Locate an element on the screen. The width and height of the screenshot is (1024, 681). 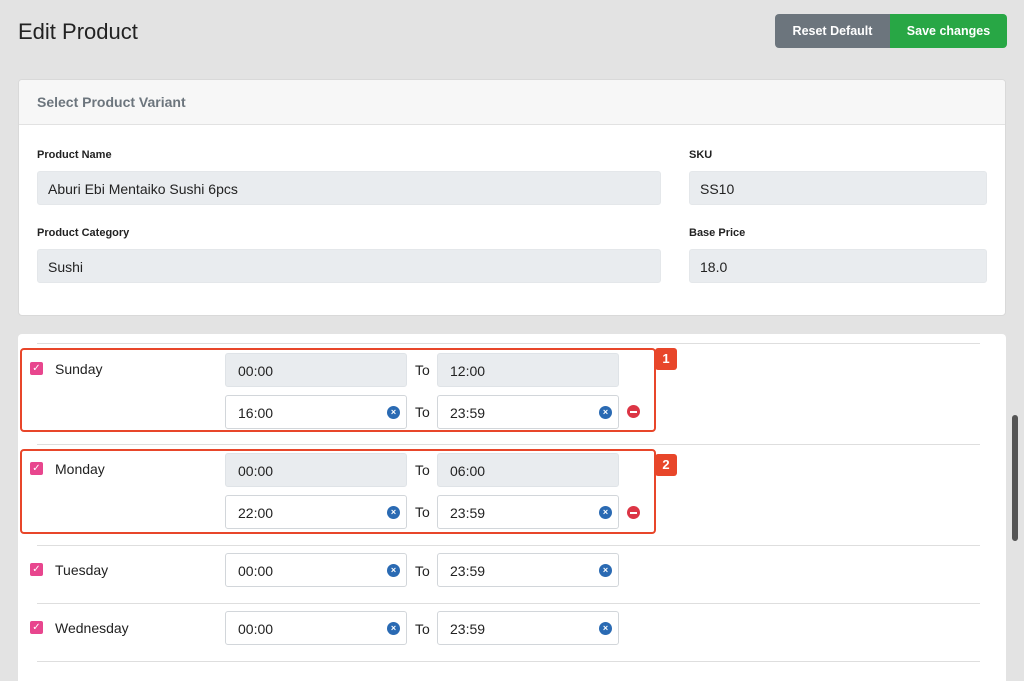
highlight-badge-1: 1 is located at coordinates (666, 359).